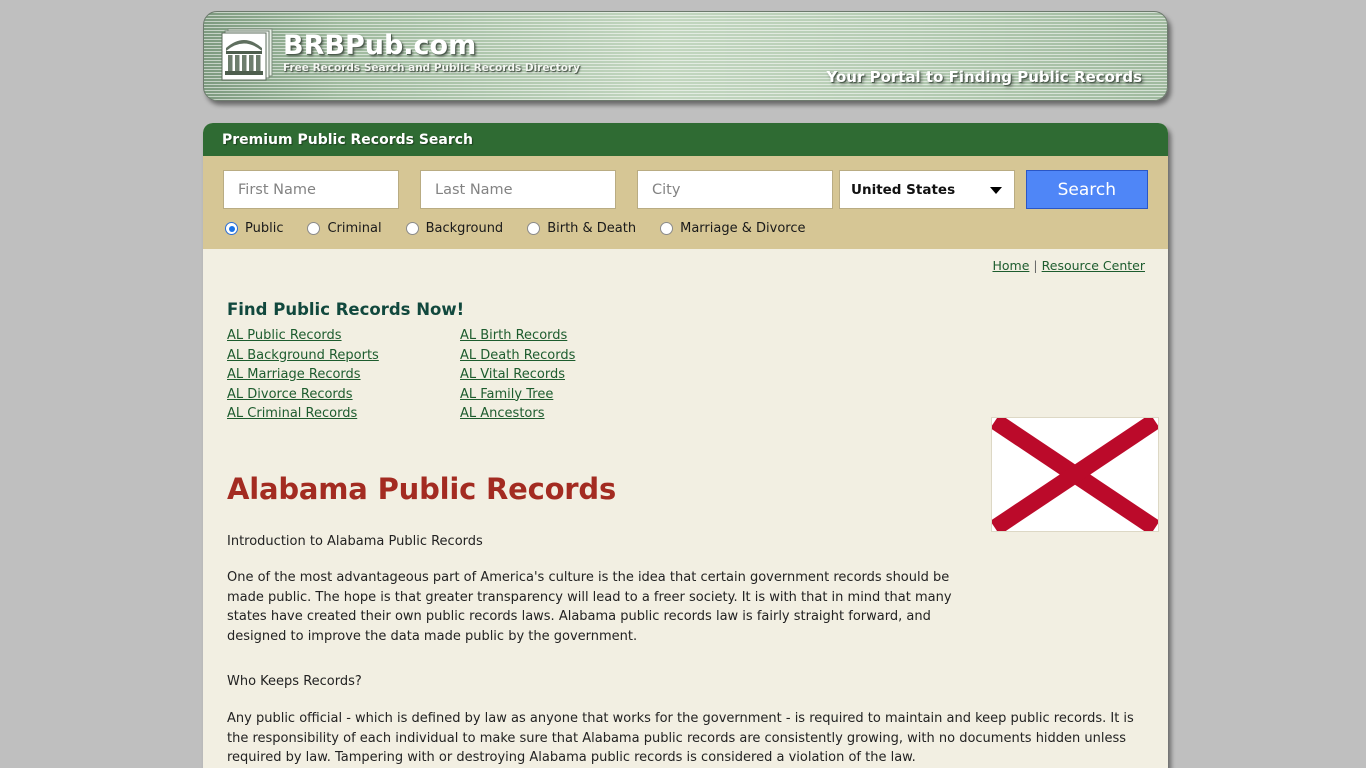  I want to click on link-al-ancestors: AL Ancestors, so click(576, 414).